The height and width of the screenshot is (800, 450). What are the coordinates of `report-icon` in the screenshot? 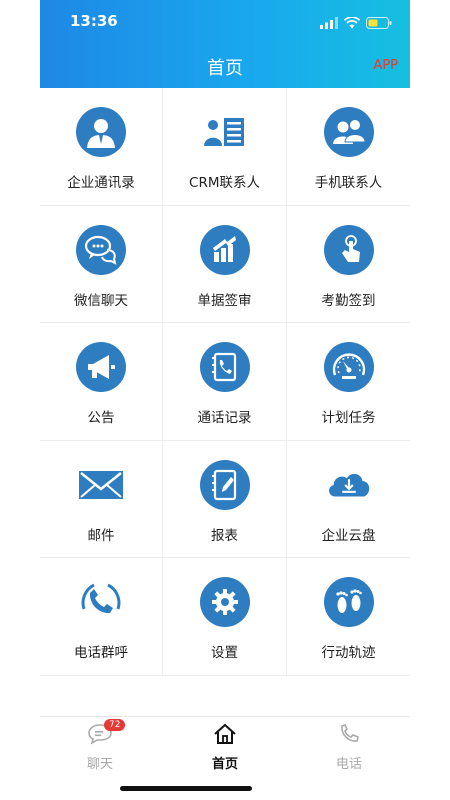 It's located at (224, 484).